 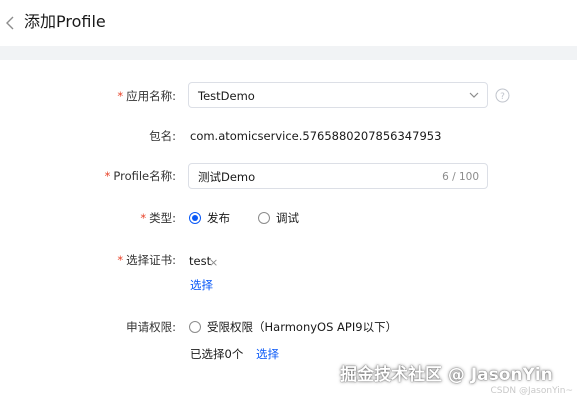 What do you see at coordinates (267, 354) in the screenshot?
I see `select-permission-link: 选择` at bounding box center [267, 354].